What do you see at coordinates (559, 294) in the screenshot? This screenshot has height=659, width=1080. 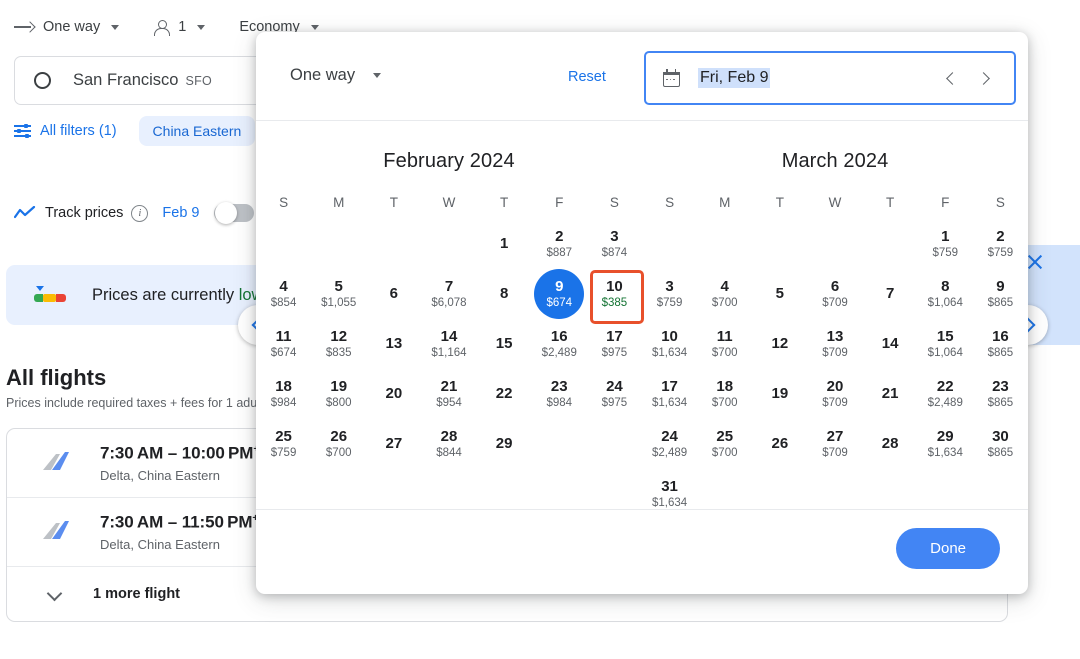 I see `day-cell-selected: 9 $674` at bounding box center [559, 294].